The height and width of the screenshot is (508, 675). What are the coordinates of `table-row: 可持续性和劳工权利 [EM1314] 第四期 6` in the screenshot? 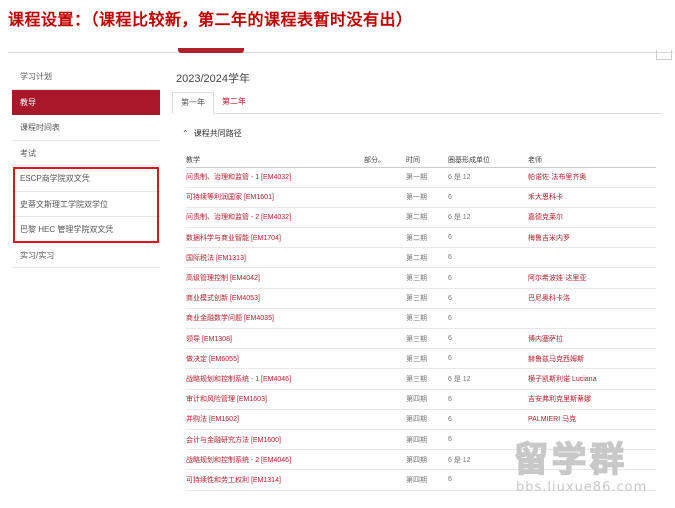 It's located at (421, 480).